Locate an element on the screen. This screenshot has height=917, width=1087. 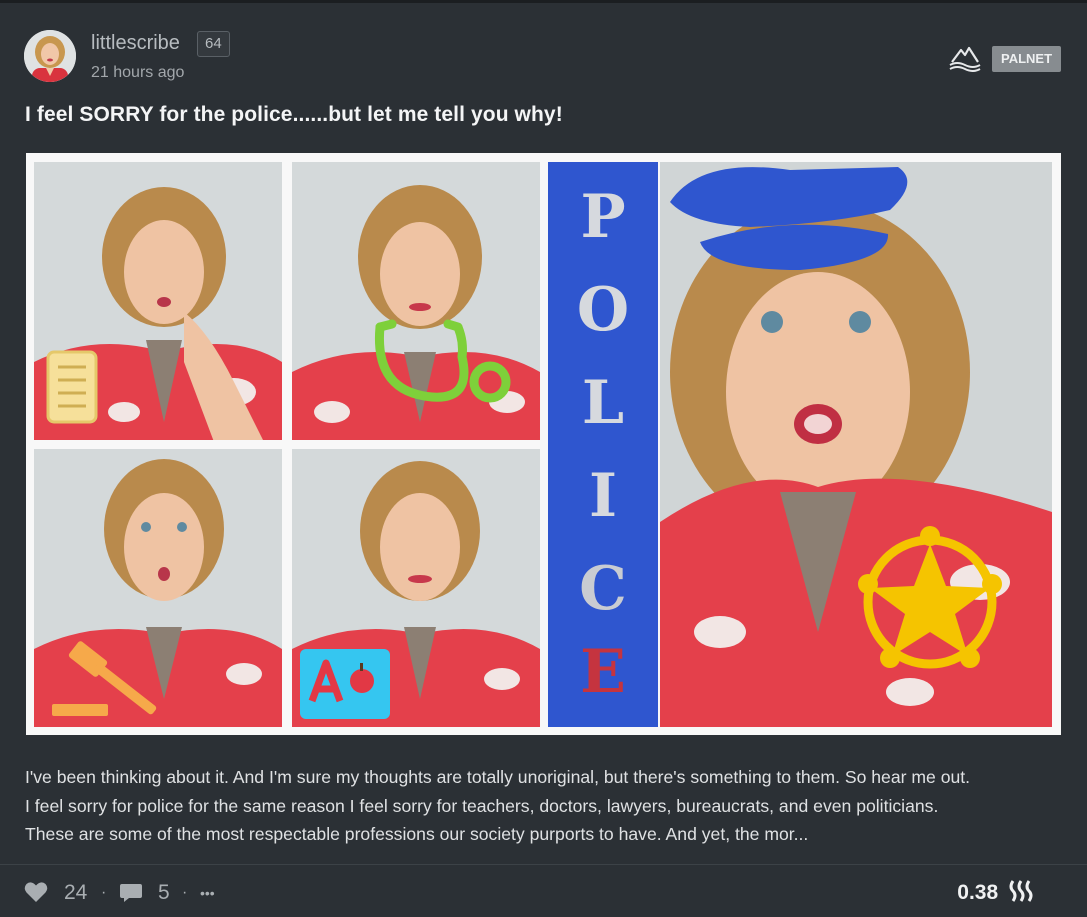
police-banner: P O L I C E is located at coordinates (603, 444).